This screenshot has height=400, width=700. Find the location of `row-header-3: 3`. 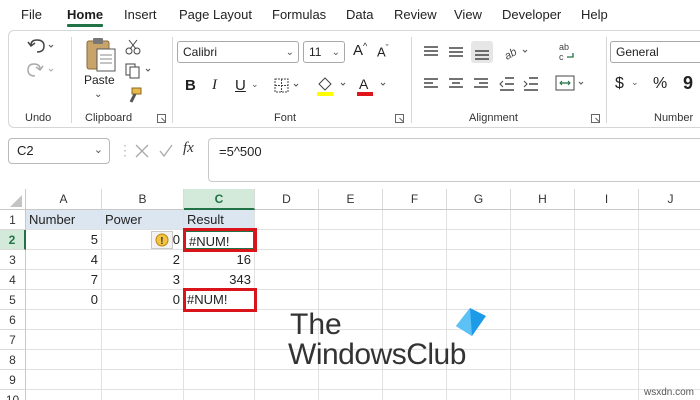

row-header-3: 3 is located at coordinates (13, 260).